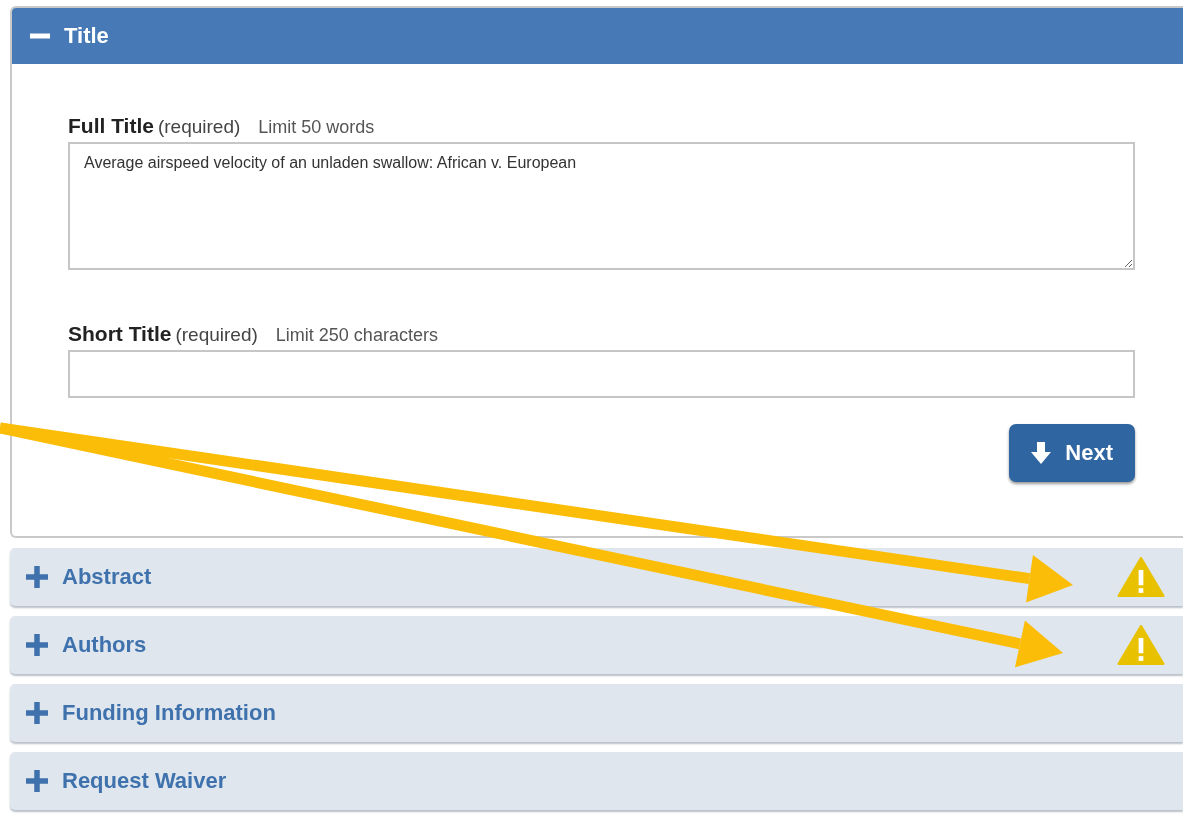 The width and height of the screenshot is (1183, 820). Describe the element at coordinates (596, 577) in the screenshot. I see `panel-header: Abstract` at that location.